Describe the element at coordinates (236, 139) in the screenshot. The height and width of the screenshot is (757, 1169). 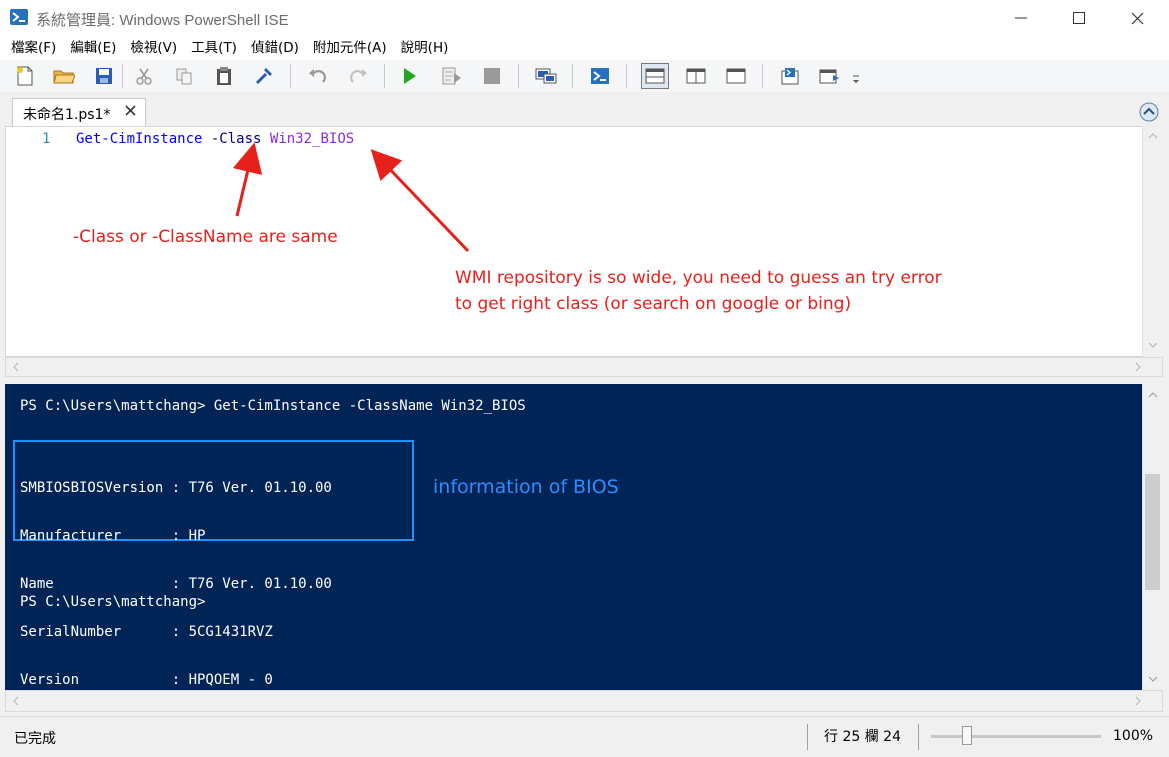
I see `code-parameter: -Class` at that location.